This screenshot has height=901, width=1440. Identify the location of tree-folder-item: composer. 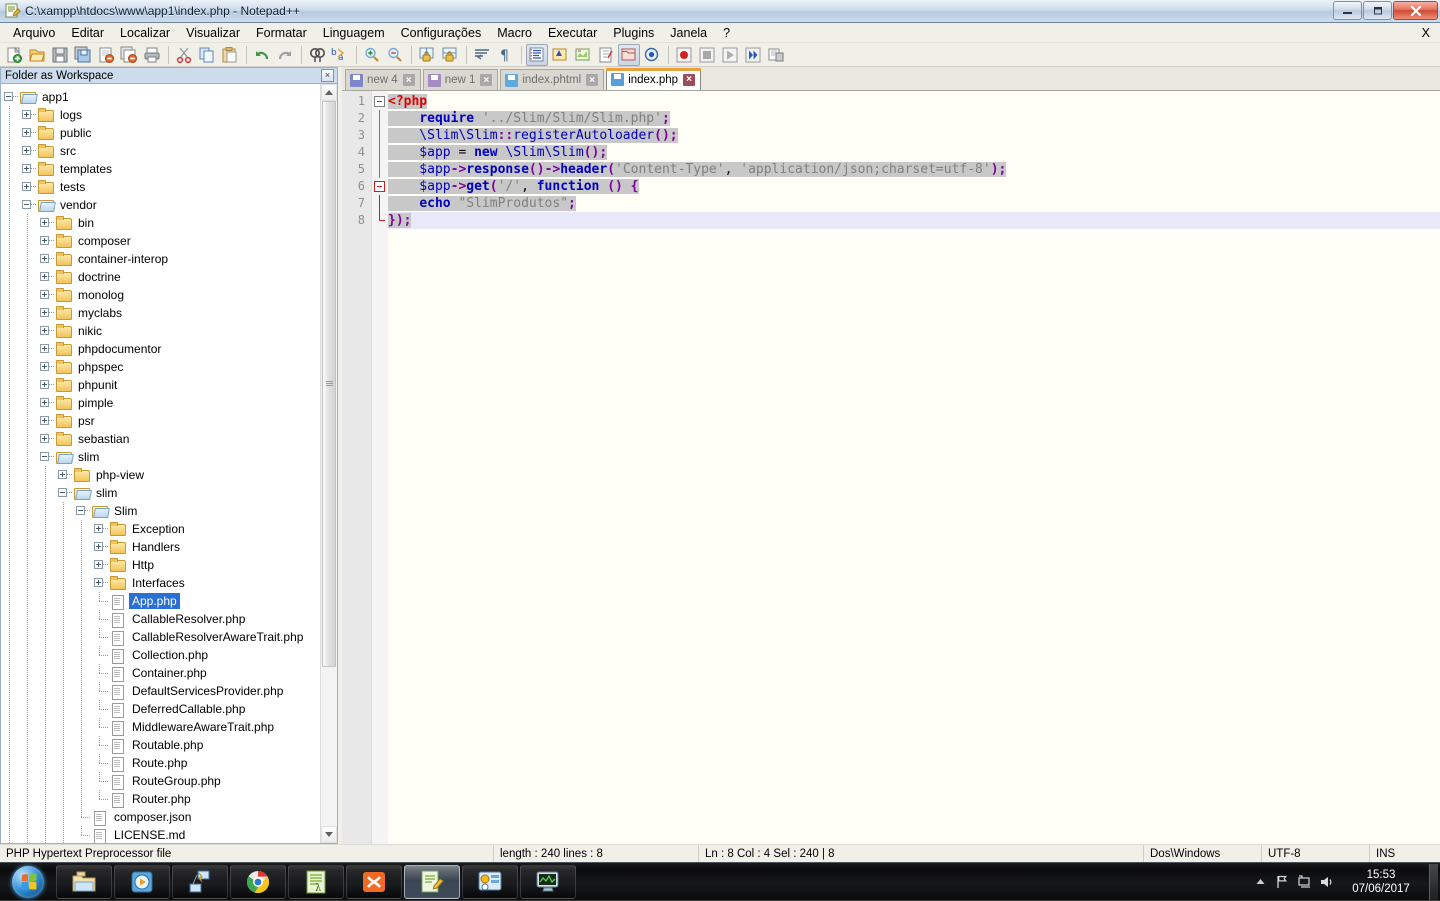
(160, 241).